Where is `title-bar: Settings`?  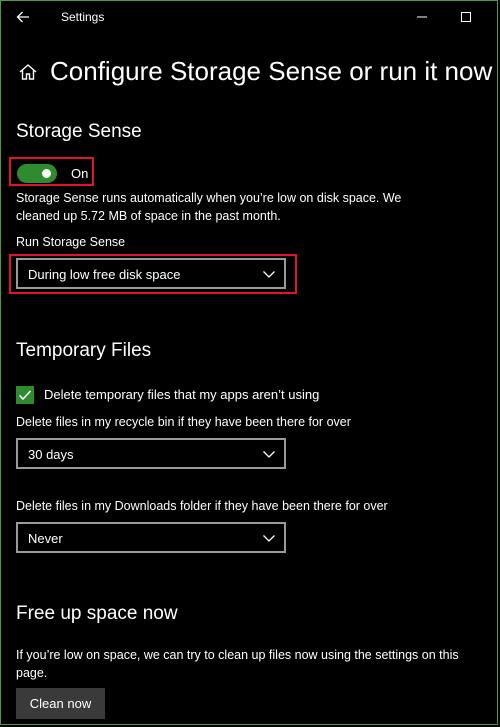 title-bar: Settings is located at coordinates (250, 17).